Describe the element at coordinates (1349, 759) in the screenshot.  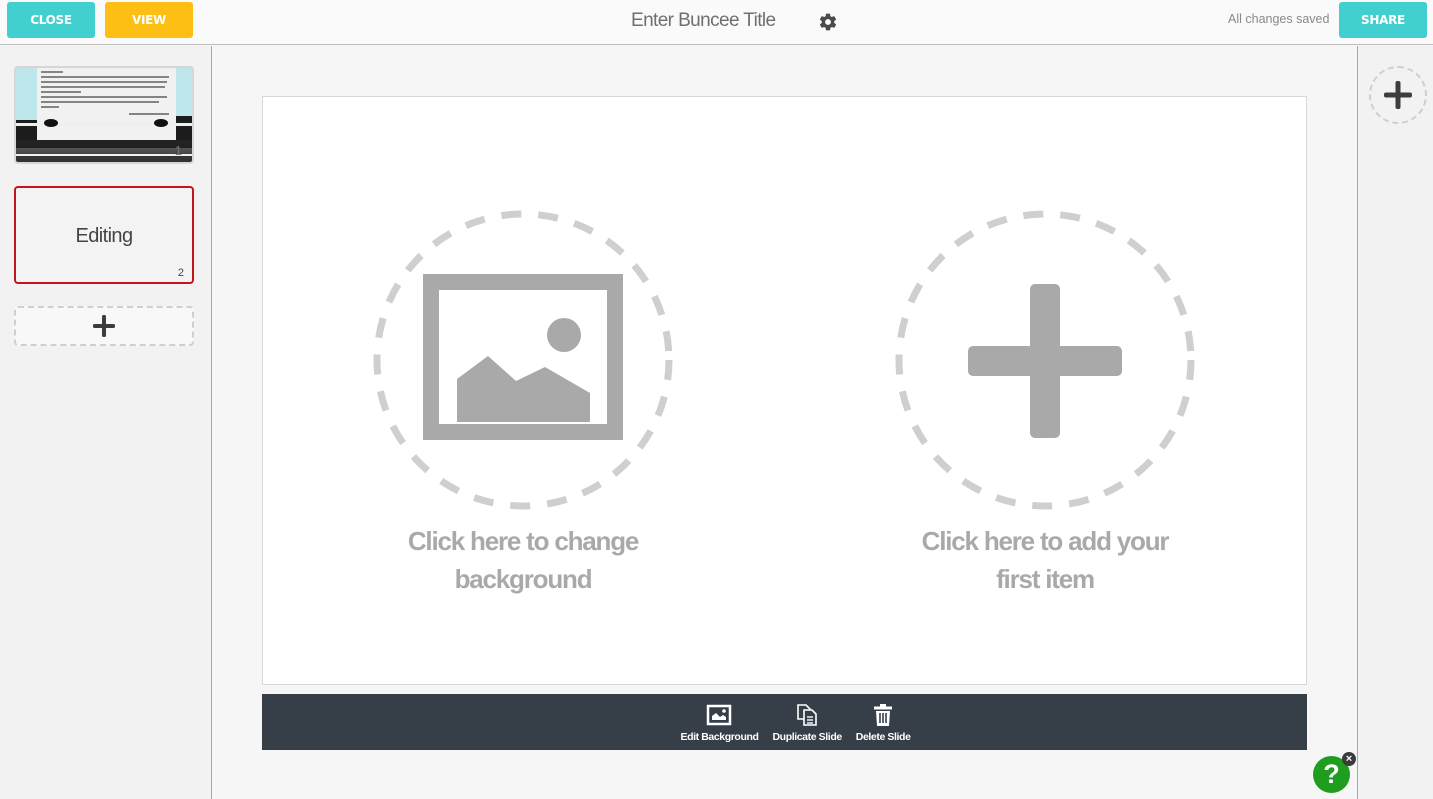
I see `close-help-icon: ×` at that location.